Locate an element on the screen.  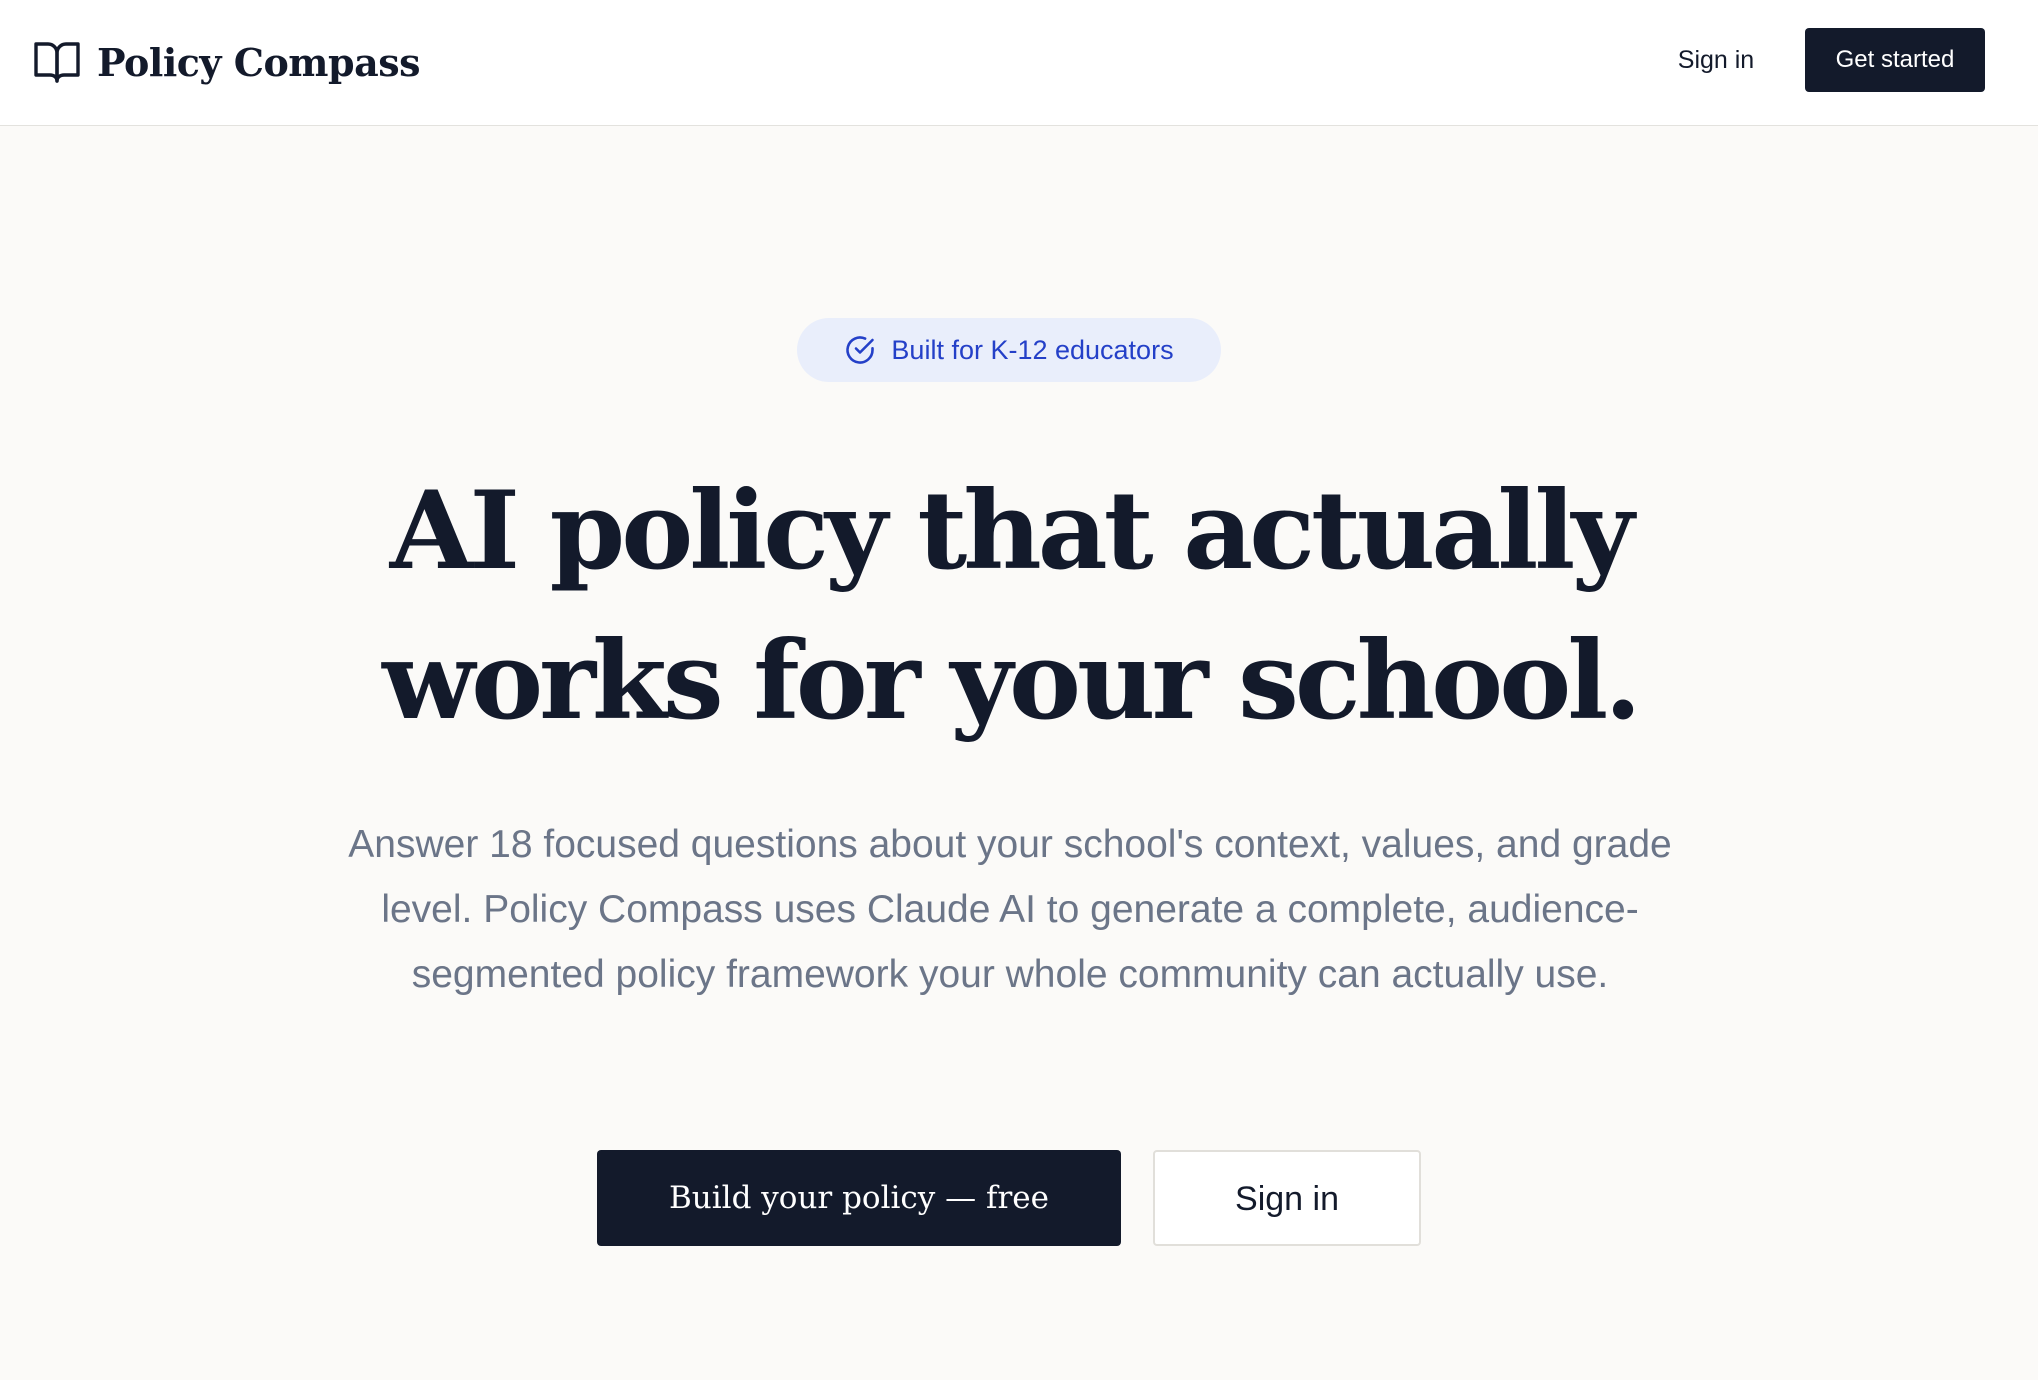
hero-sign-in-button: Sign in is located at coordinates (1287, 1198).